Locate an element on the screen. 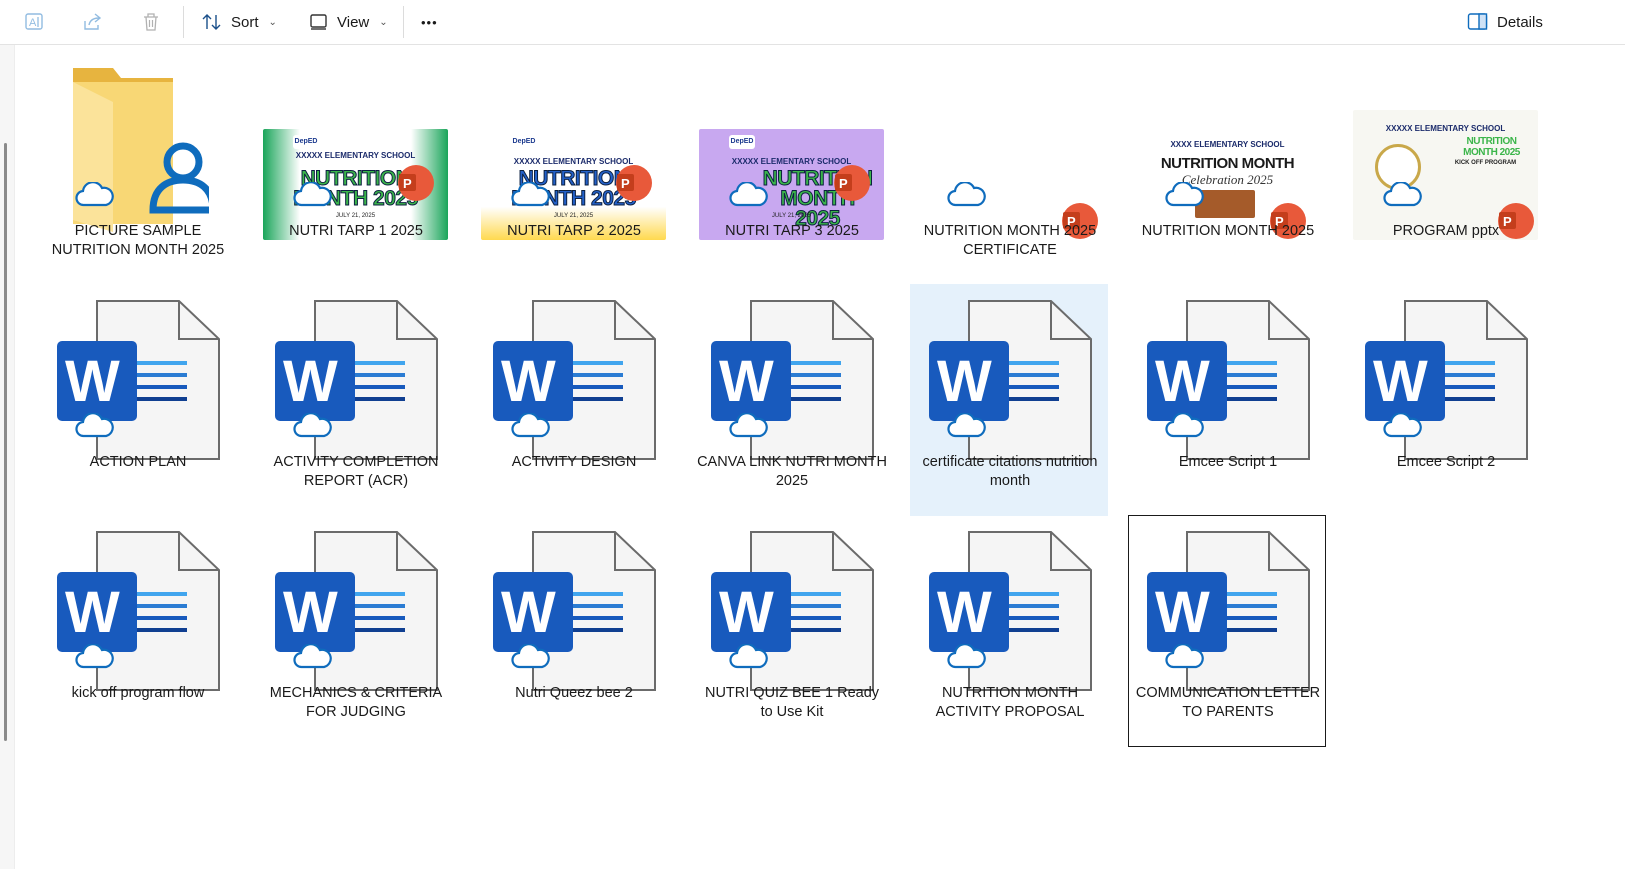 The height and width of the screenshot is (869, 1625). file-item-docx: W COMMUNICATION LETTER TO PARENTS is located at coordinates (1227, 631).